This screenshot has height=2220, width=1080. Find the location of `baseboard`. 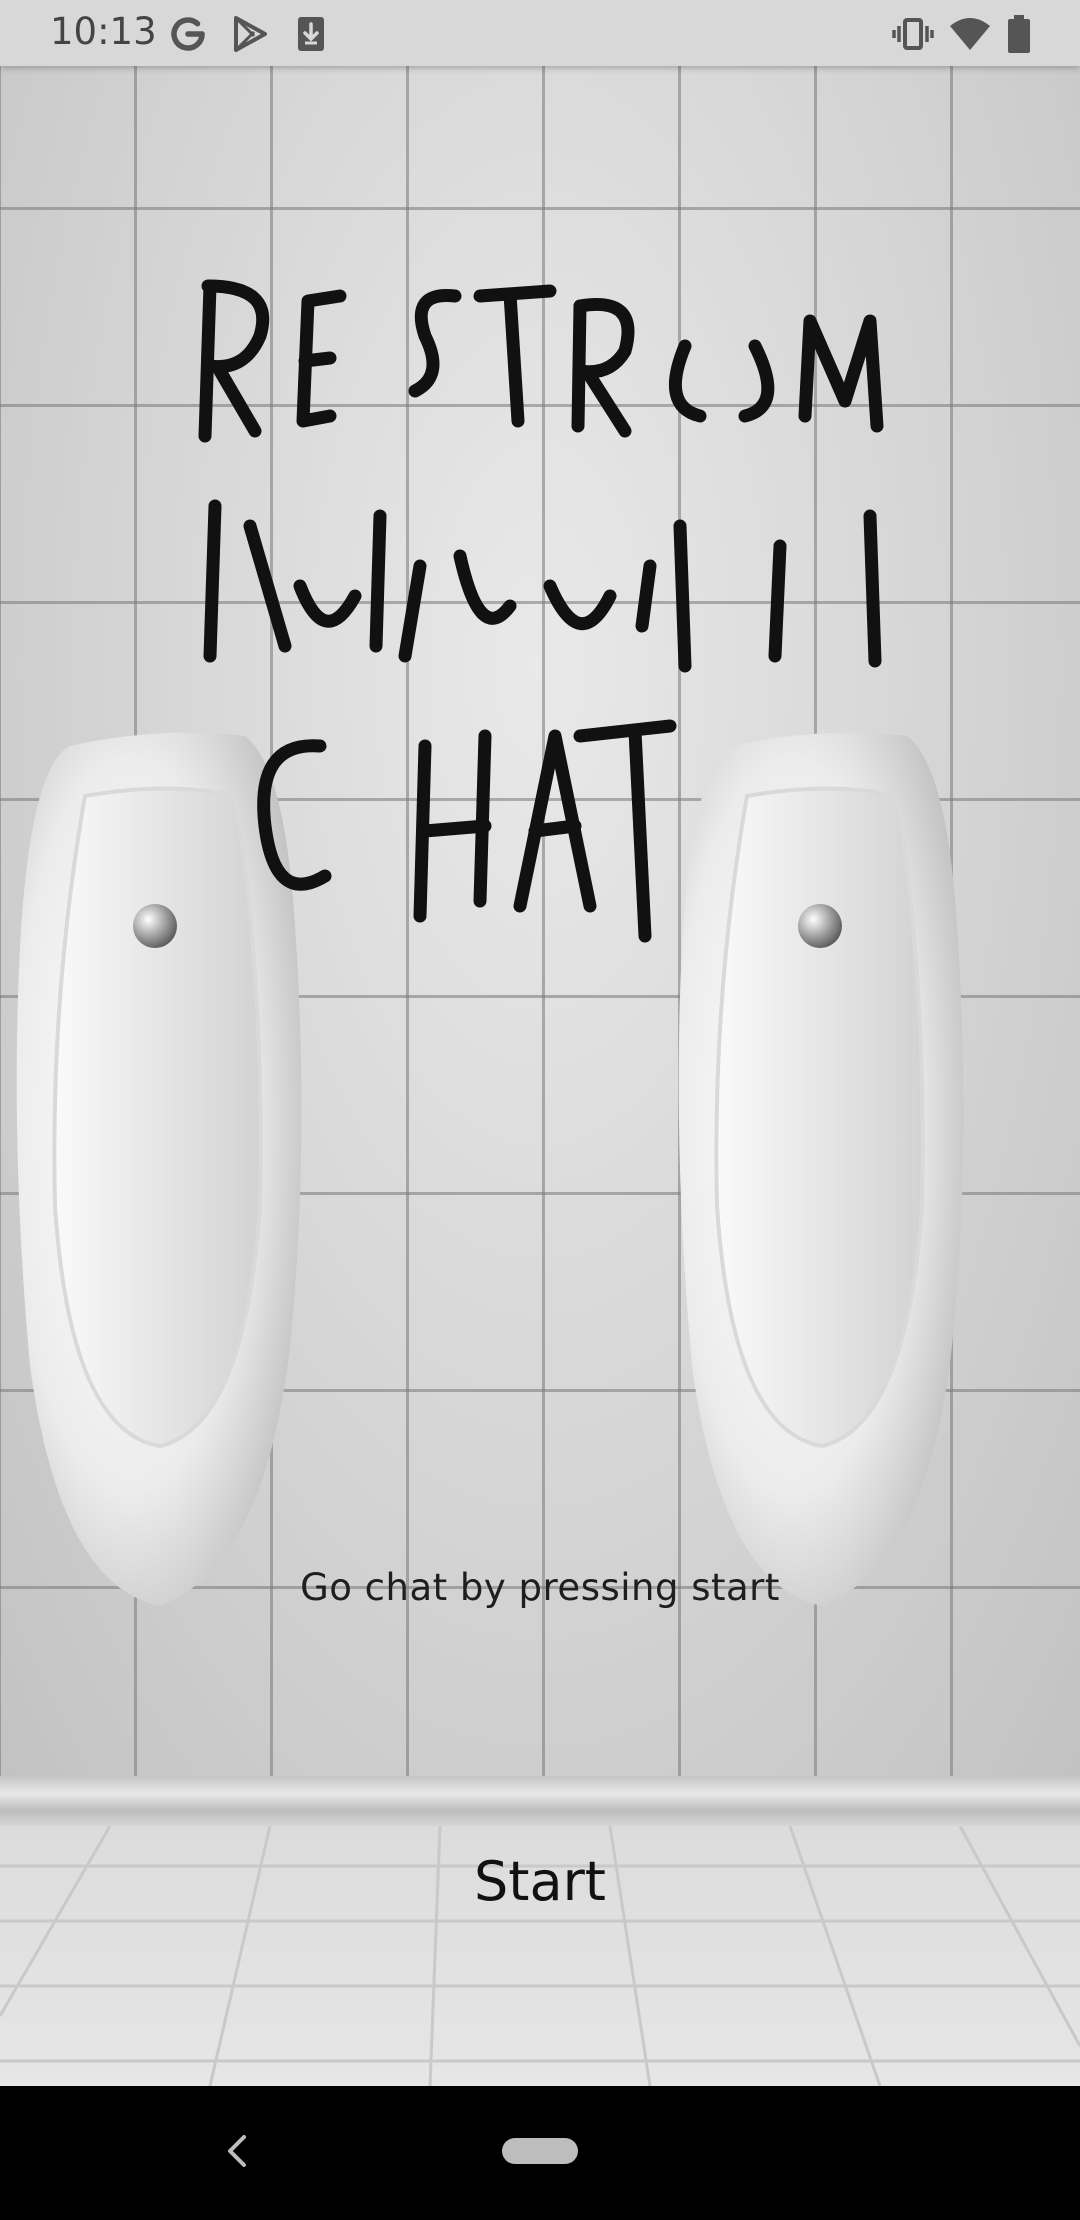

baseboard is located at coordinates (540, 1801).